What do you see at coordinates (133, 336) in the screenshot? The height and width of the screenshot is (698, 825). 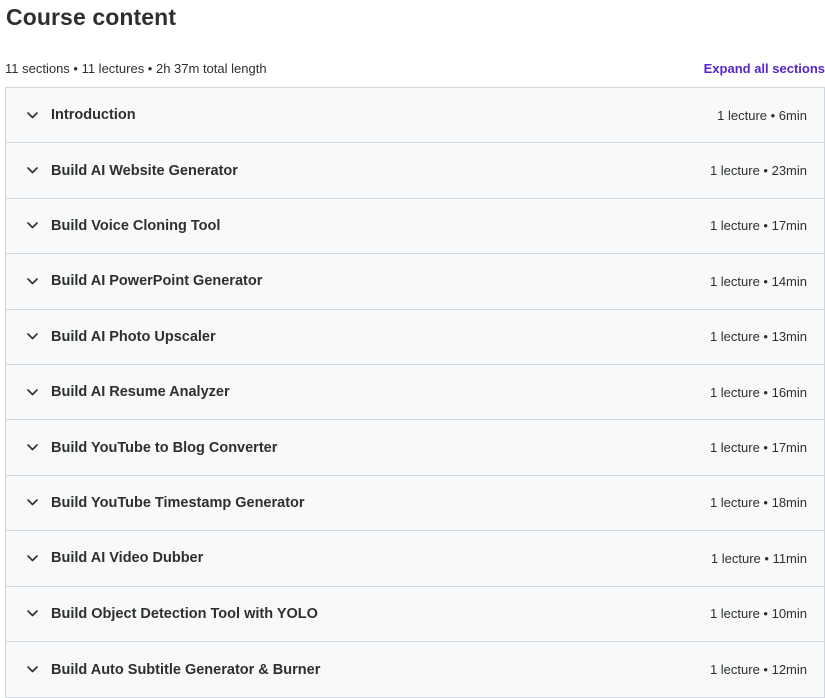 I see `section-title: Build AI Photo Upscaler` at bounding box center [133, 336].